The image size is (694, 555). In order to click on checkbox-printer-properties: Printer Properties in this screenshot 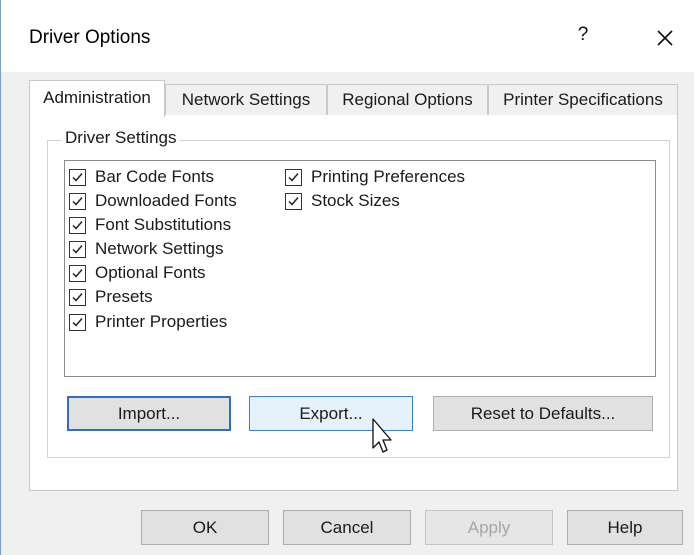, I will do `click(148, 322)`.